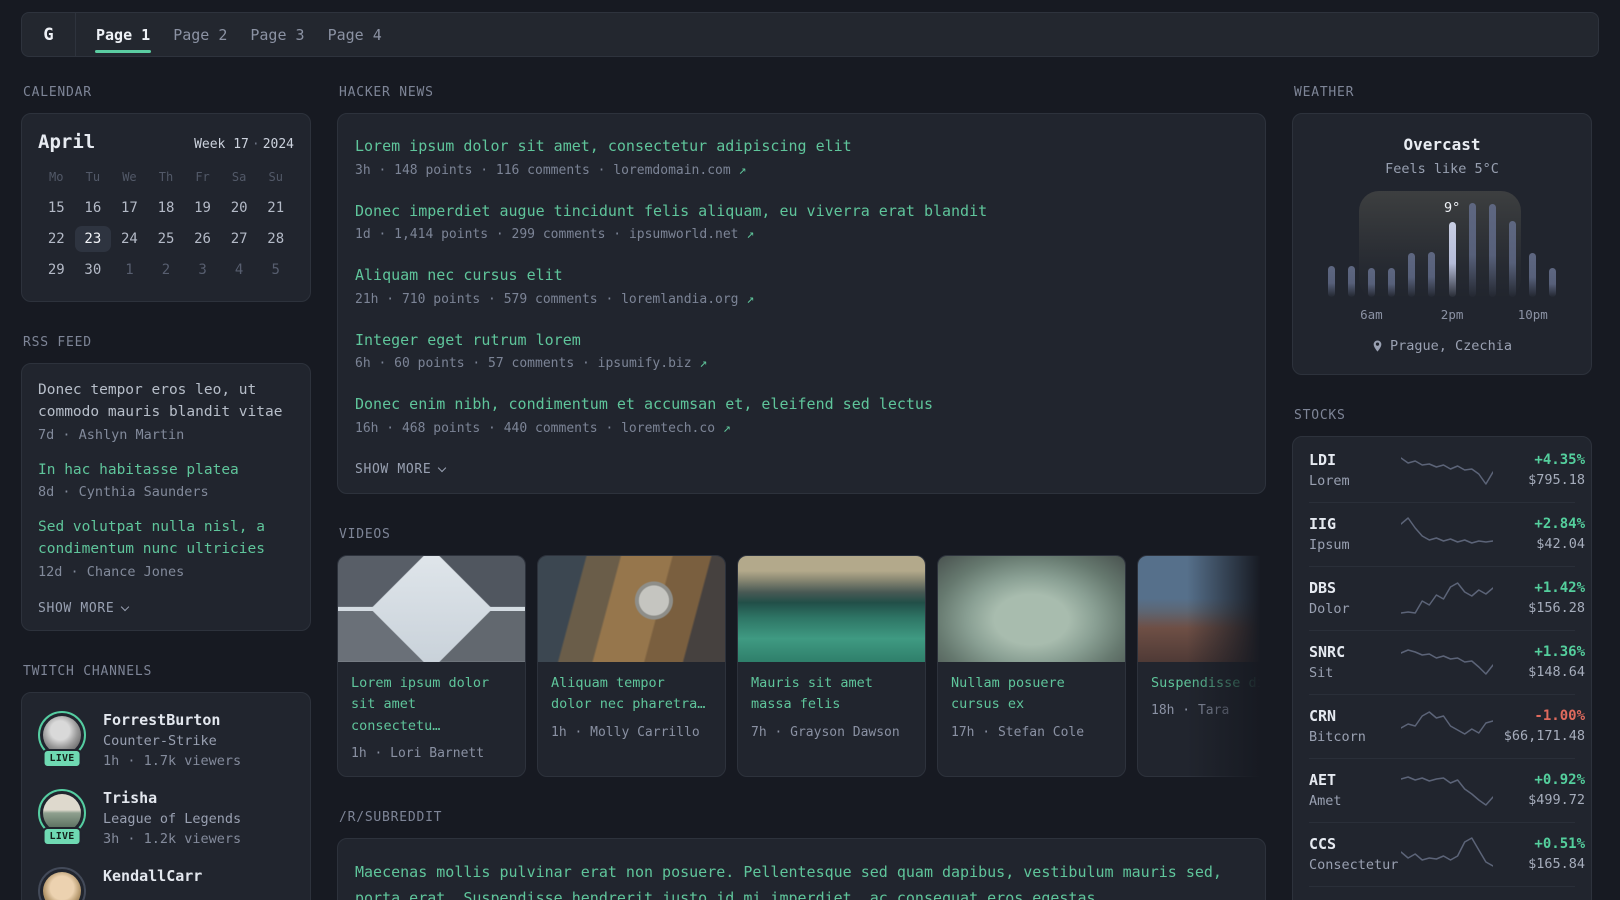 This screenshot has height=900, width=1620. Describe the element at coordinates (277, 34) in the screenshot. I see `tab-page-3: Page 3` at that location.